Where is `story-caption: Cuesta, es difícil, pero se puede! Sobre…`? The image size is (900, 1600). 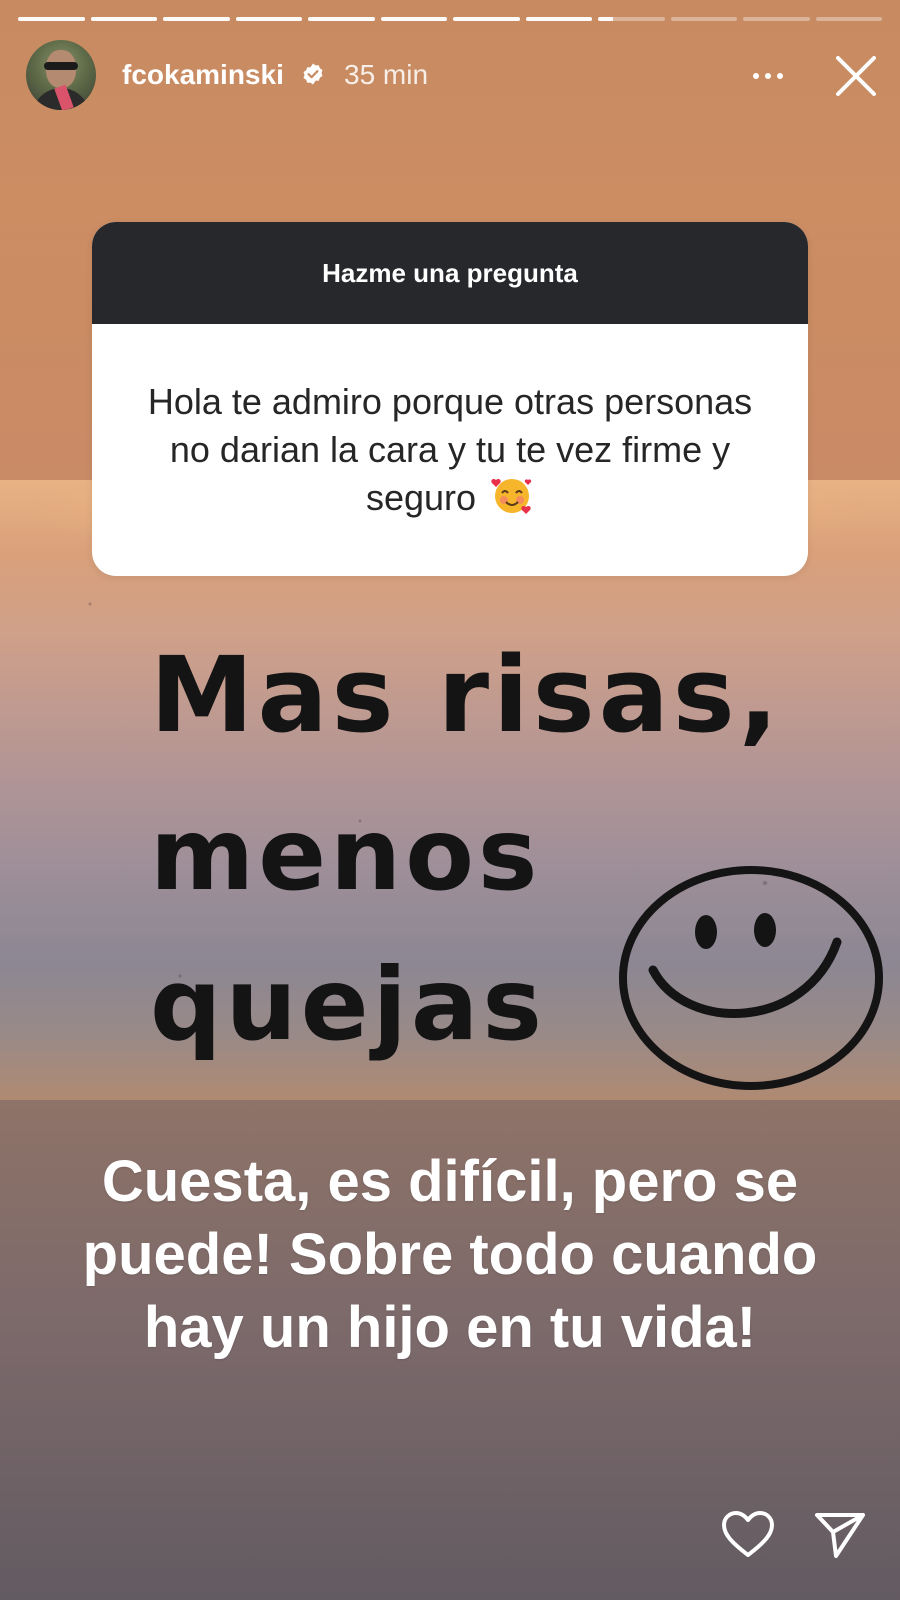
story-caption: Cuesta, es difícil, pero se puede! Sobre… is located at coordinates (450, 1254).